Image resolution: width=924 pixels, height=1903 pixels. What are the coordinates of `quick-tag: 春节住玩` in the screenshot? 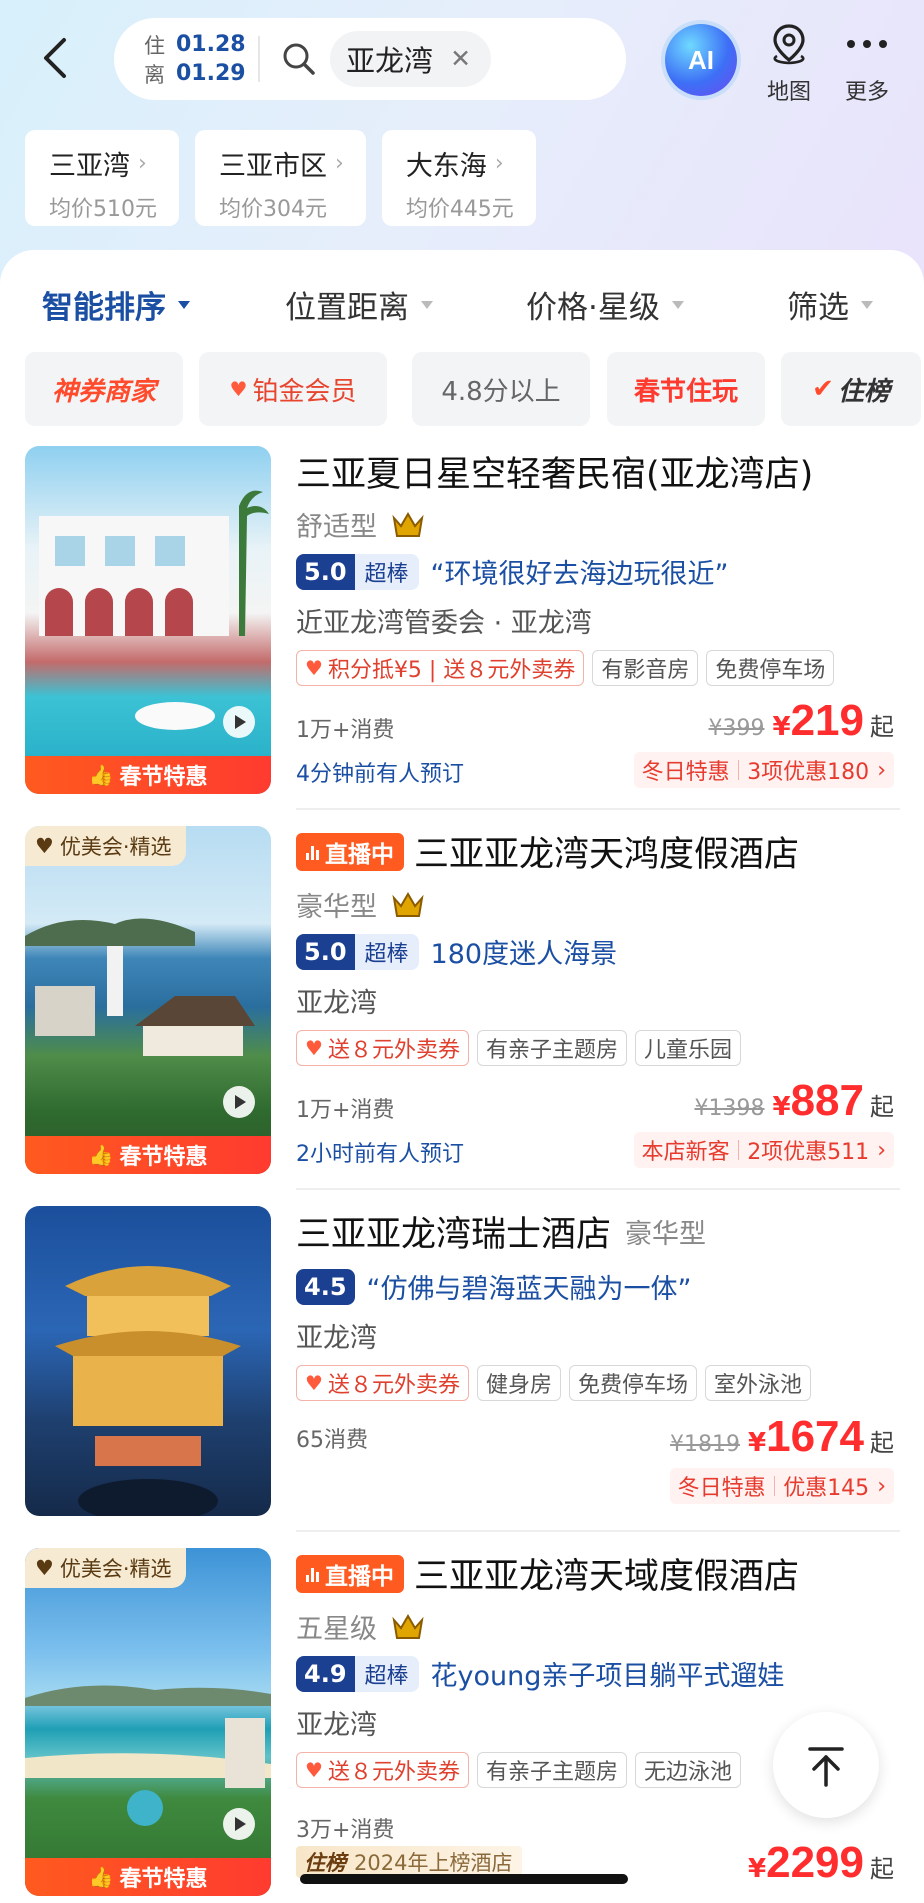 It's located at (686, 389).